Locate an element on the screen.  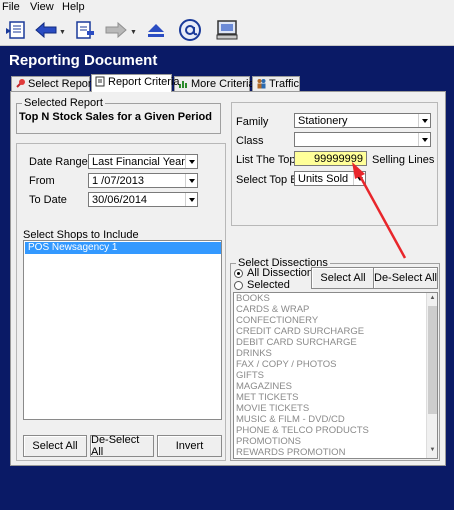
list-item: DEBIT CARD SURCHARGE is located at coordinates (330, 342).